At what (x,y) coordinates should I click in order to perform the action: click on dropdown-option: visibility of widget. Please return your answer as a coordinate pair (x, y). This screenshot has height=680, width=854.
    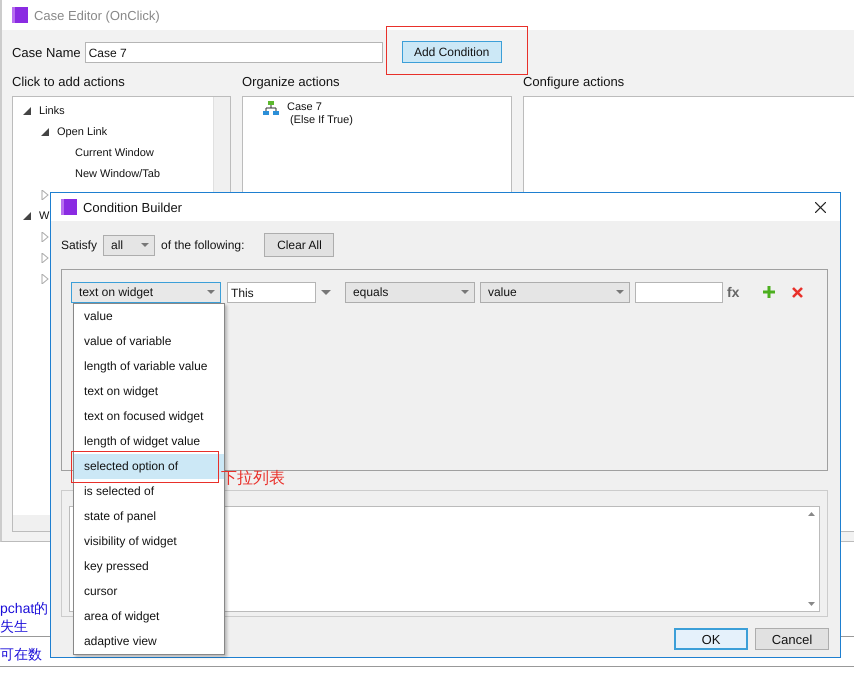
    Looking at the image, I should click on (149, 541).